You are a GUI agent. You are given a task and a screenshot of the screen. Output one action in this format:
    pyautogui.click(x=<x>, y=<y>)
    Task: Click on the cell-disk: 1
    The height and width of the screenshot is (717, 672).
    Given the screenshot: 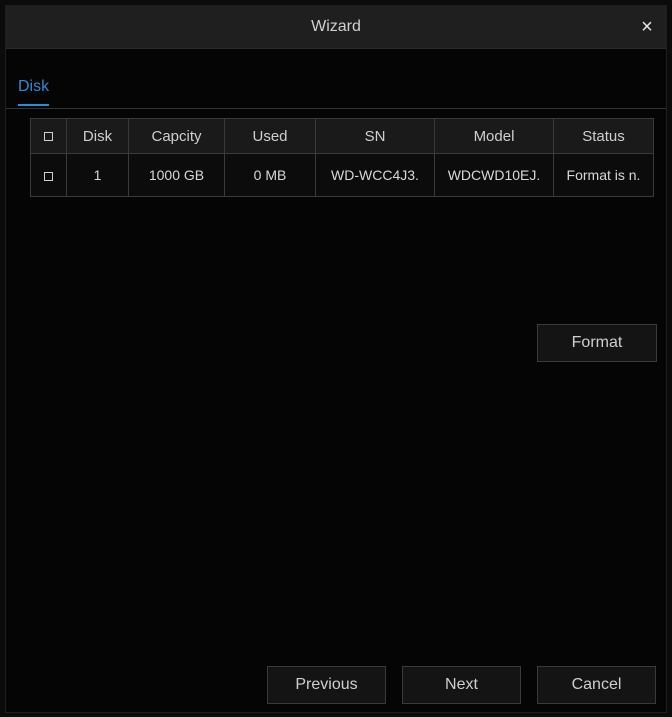 What is the action you would take?
    pyautogui.click(x=97, y=175)
    